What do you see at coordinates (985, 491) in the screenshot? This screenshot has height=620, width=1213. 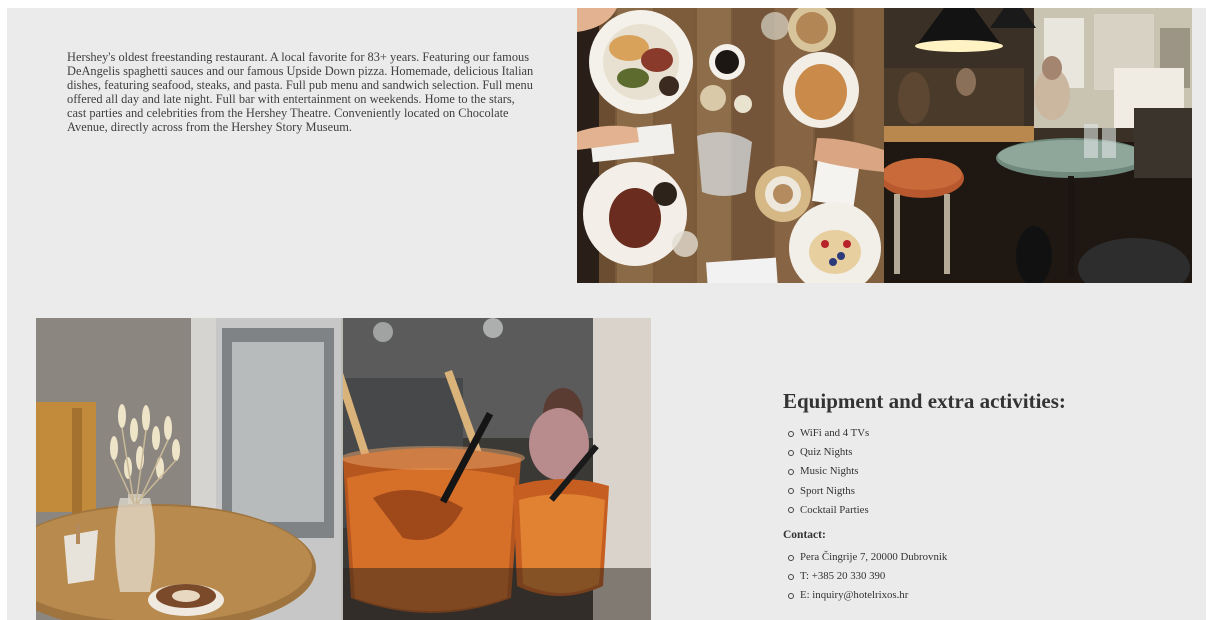 I see `list-item: Sport Nigths` at bounding box center [985, 491].